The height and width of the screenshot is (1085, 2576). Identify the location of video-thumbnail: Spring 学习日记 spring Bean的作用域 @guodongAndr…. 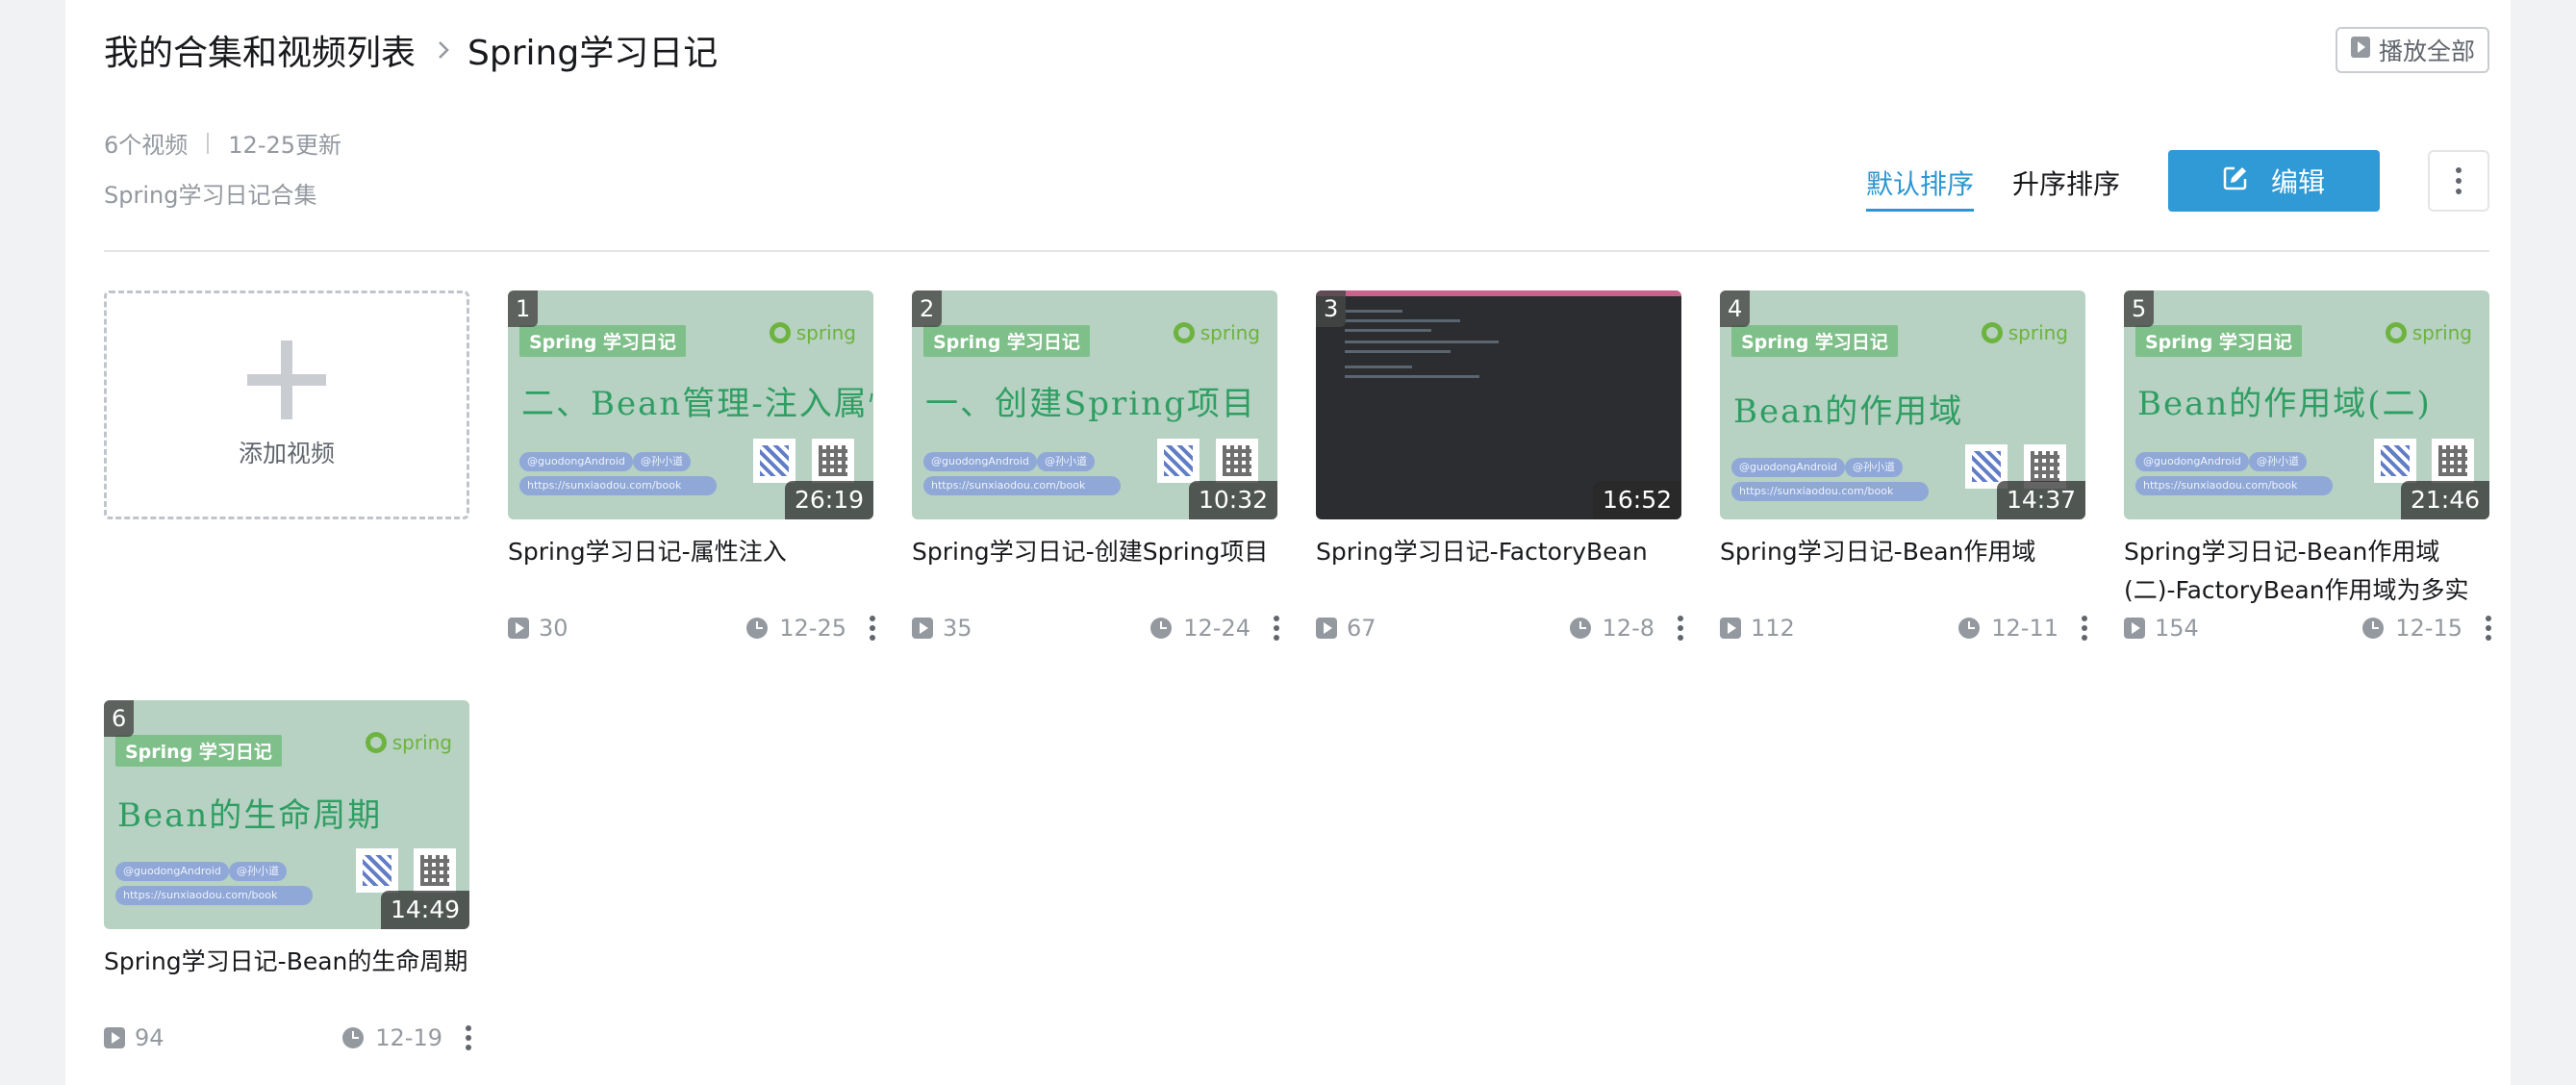
(1902, 404).